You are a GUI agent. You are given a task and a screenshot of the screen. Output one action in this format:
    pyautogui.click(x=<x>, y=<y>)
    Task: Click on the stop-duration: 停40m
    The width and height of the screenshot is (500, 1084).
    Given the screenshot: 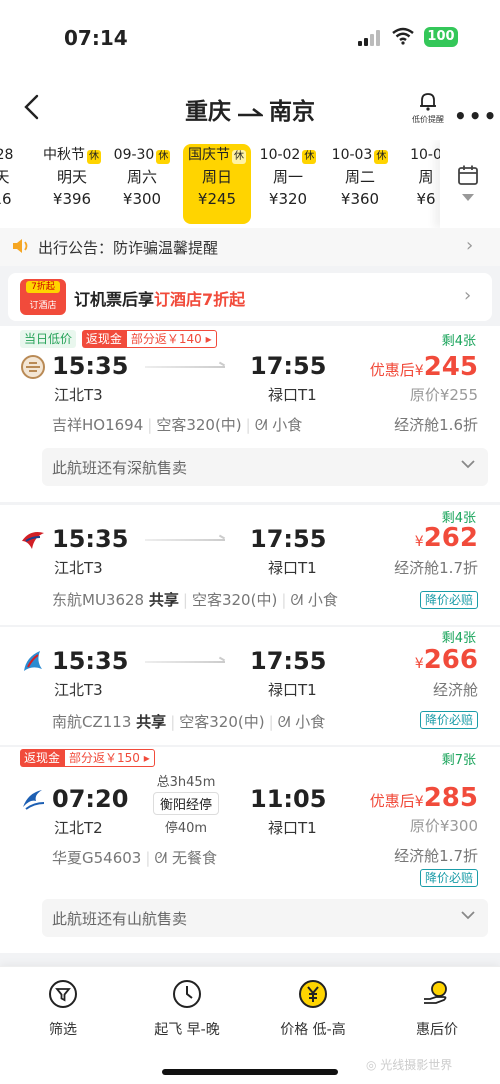 What is the action you would take?
    pyautogui.click(x=186, y=828)
    